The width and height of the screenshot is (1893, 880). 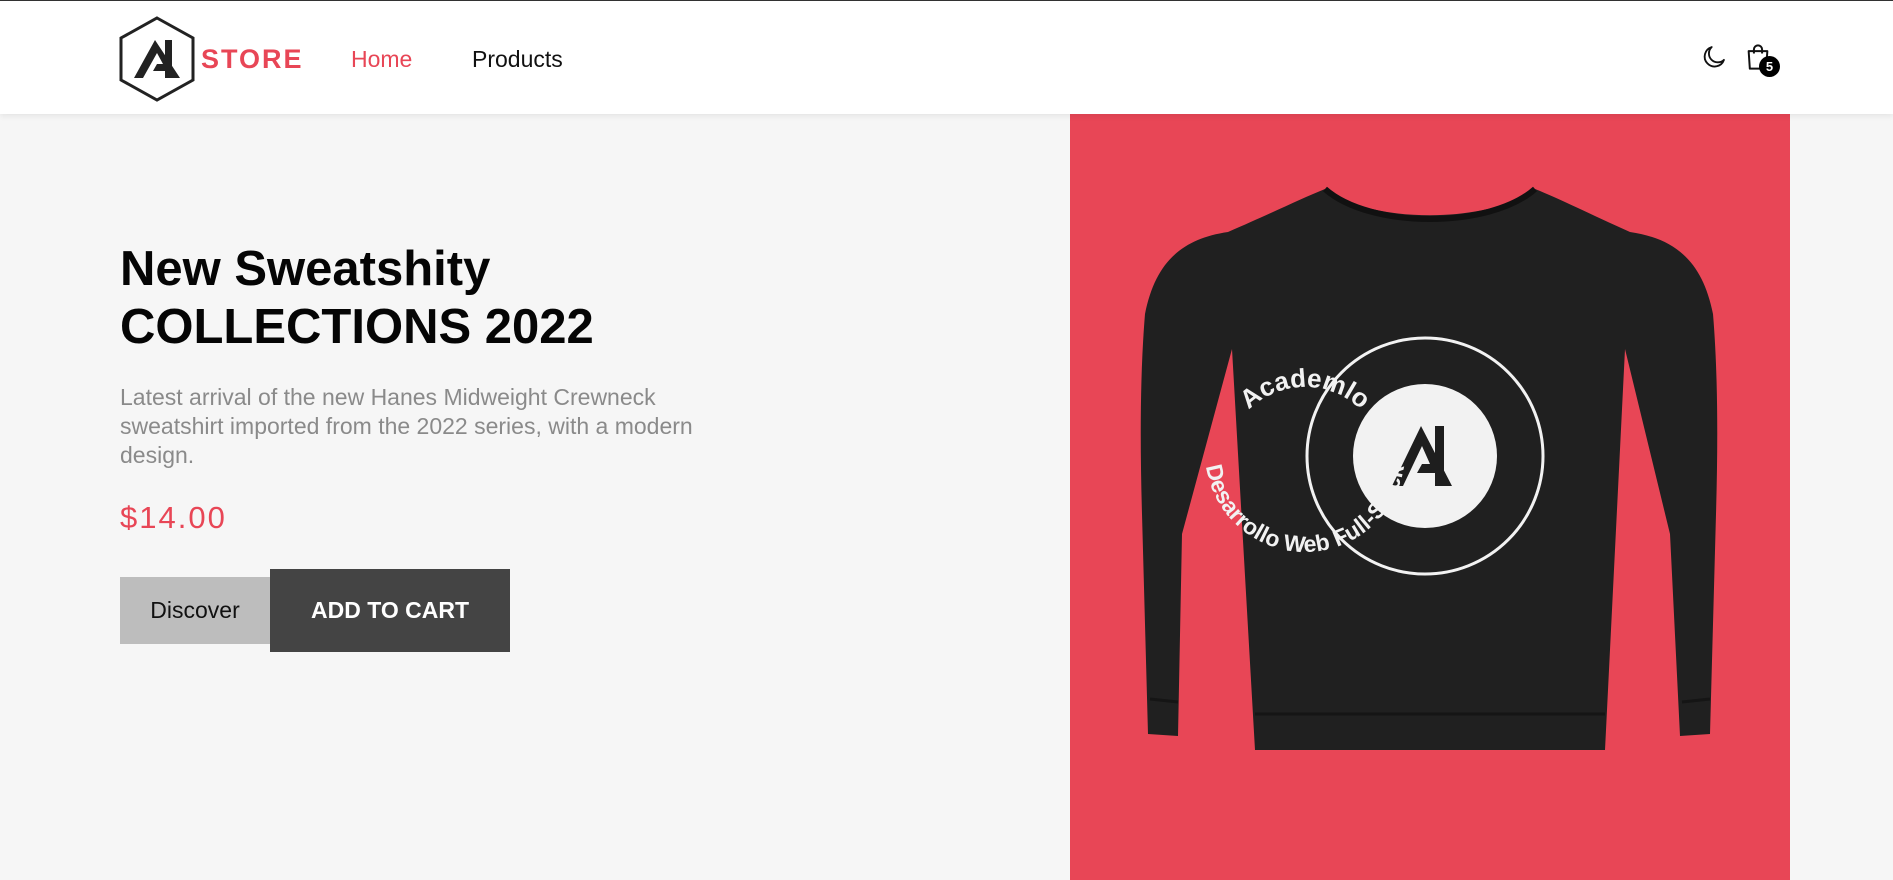 What do you see at coordinates (173, 517) in the screenshot?
I see `product-price: $14.00` at bounding box center [173, 517].